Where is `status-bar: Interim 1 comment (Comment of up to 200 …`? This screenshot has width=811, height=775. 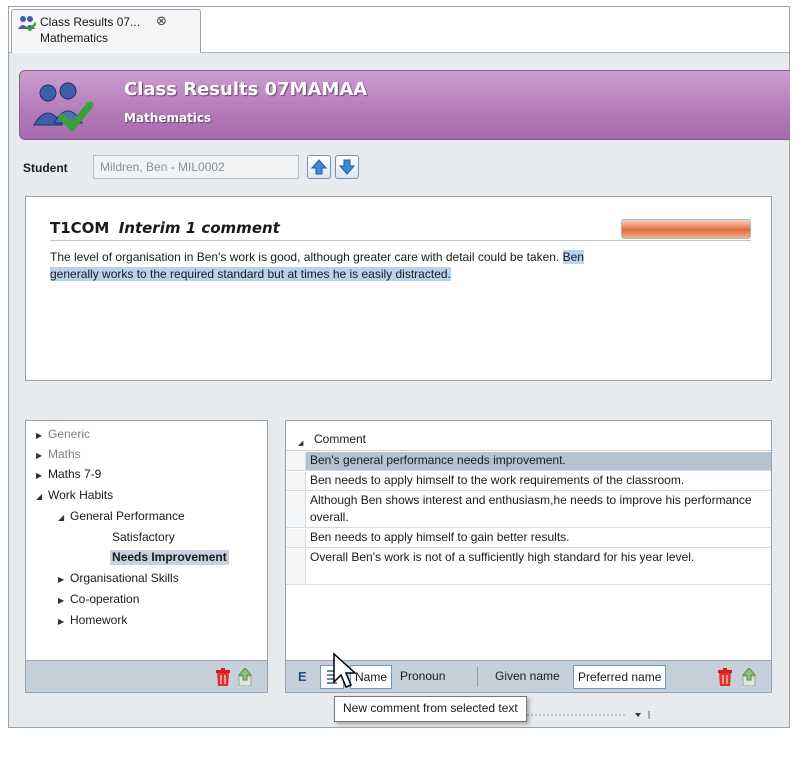
status-bar: Interim 1 comment (Comment of up to 200 … is located at coordinates (399, 756).